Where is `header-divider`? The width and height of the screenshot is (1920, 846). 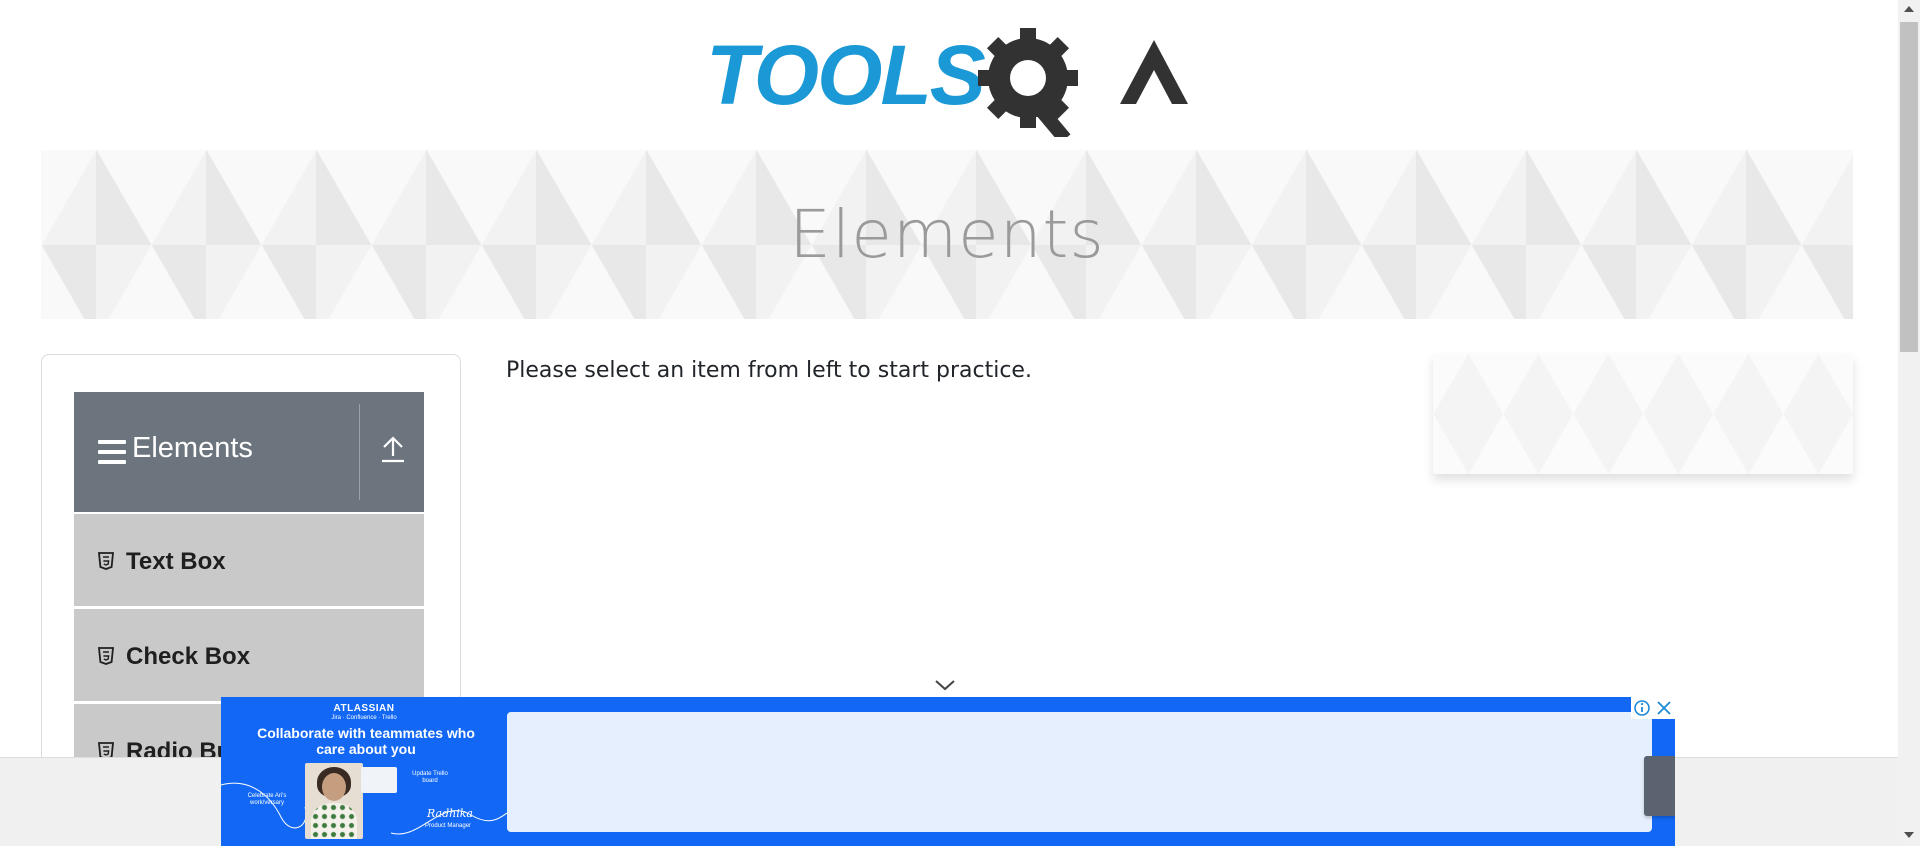 header-divider is located at coordinates (359, 452).